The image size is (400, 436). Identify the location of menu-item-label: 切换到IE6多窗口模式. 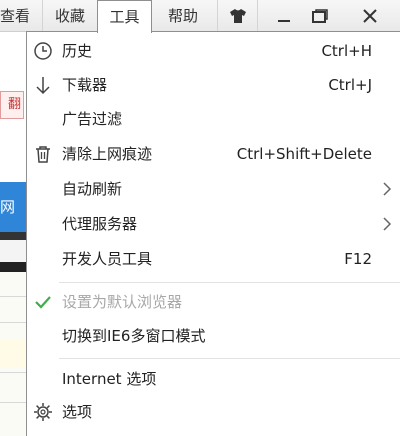
(134, 336).